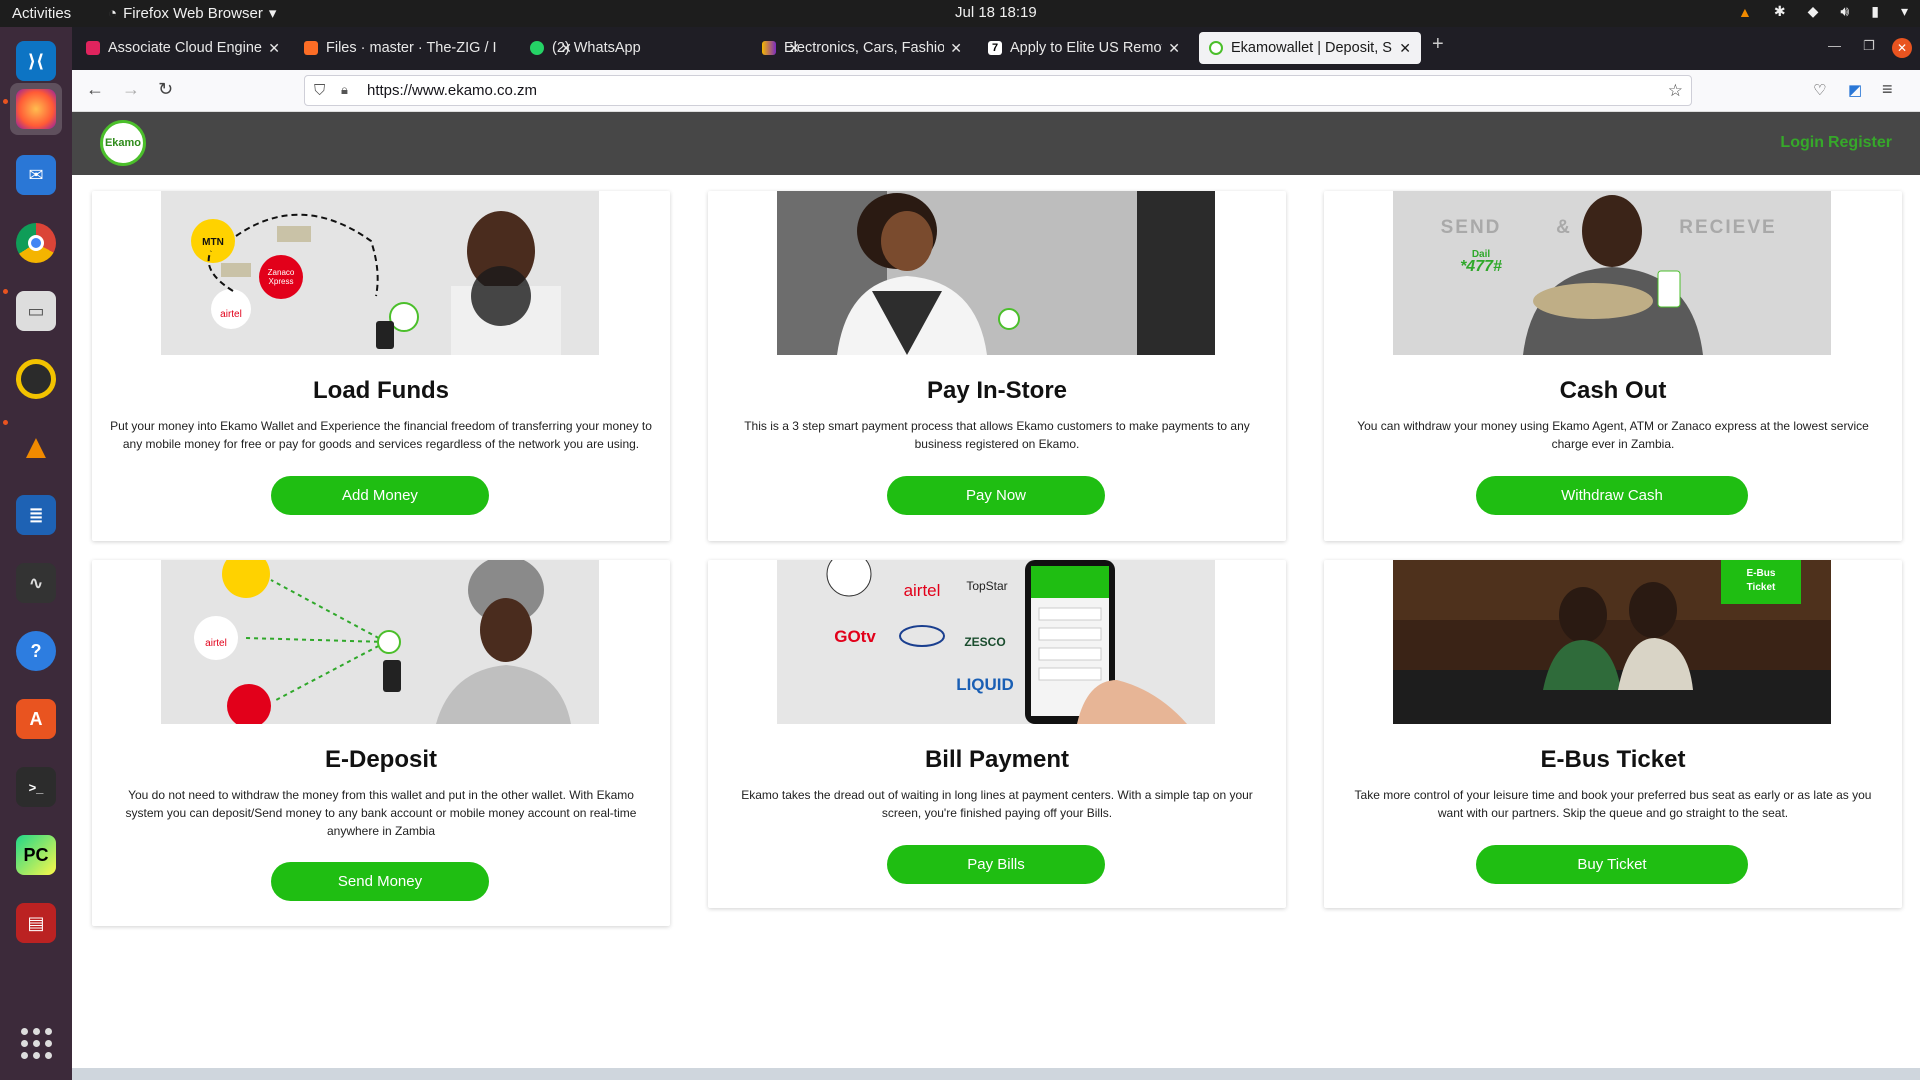 Image resolution: width=1920 pixels, height=1080 pixels. I want to click on terminal-launcher: >_, so click(36, 787).